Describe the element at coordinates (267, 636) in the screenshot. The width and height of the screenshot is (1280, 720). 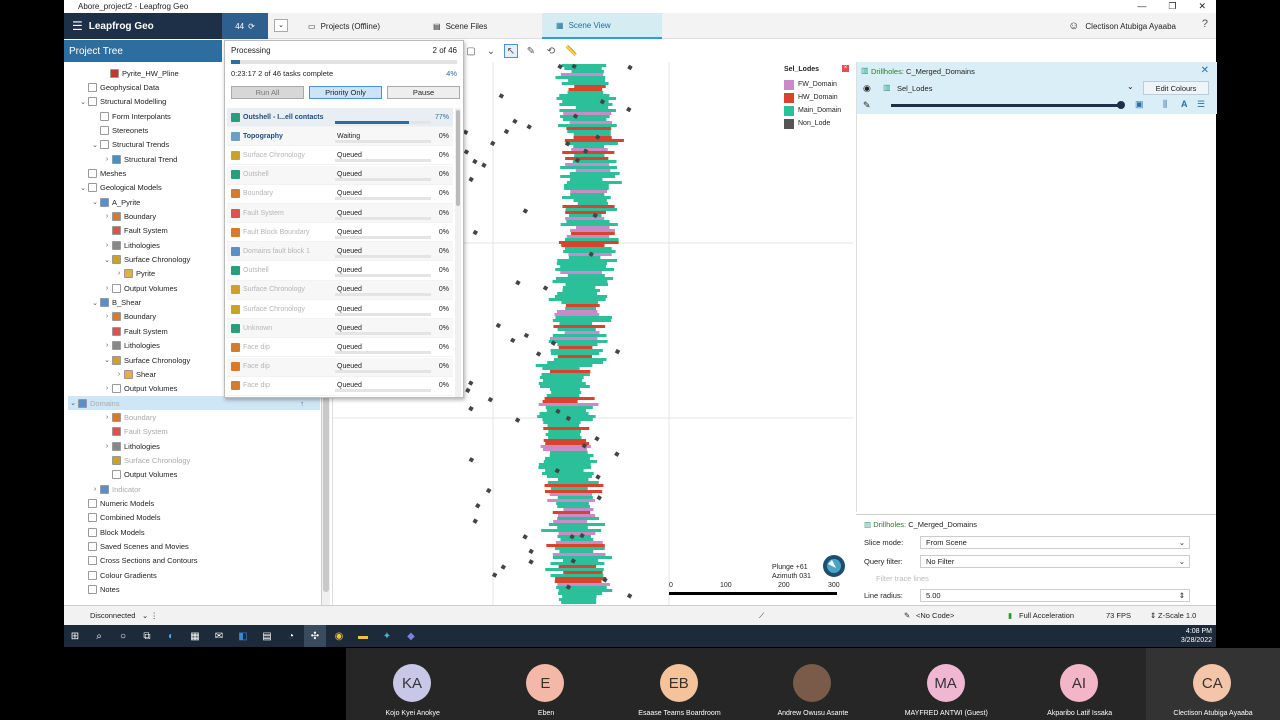
I see `calculator-icon: ▤` at that location.